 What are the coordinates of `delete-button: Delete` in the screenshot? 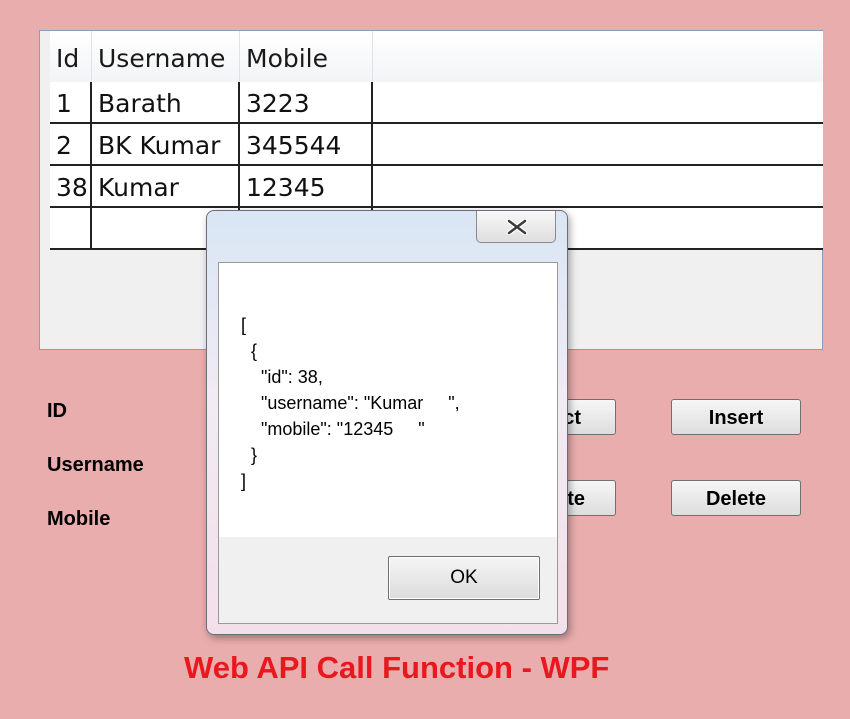 It's located at (736, 498).